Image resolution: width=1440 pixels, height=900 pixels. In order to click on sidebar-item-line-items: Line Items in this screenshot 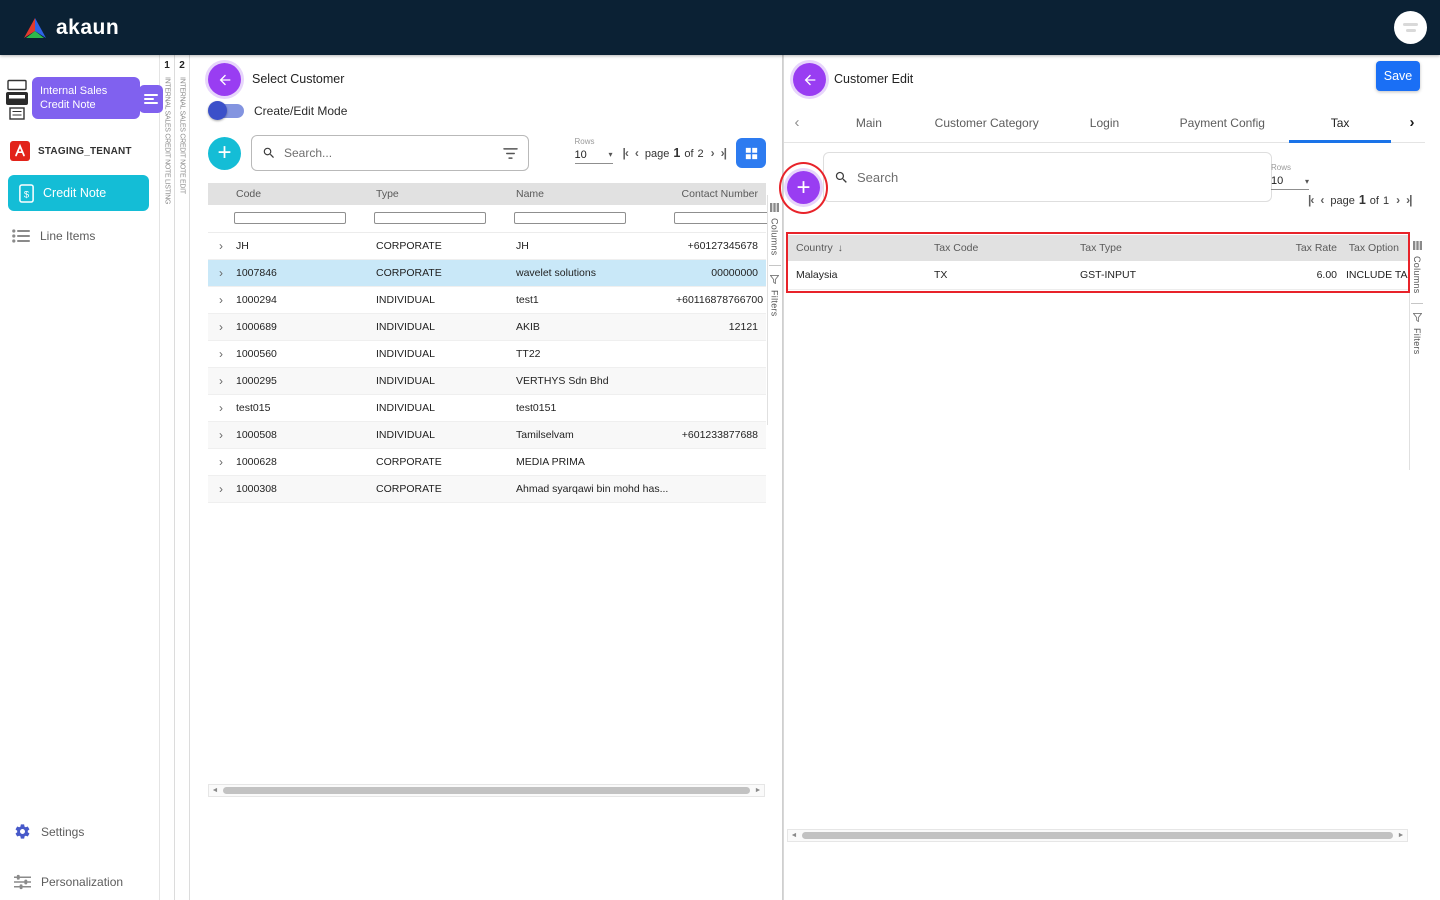, I will do `click(85, 236)`.